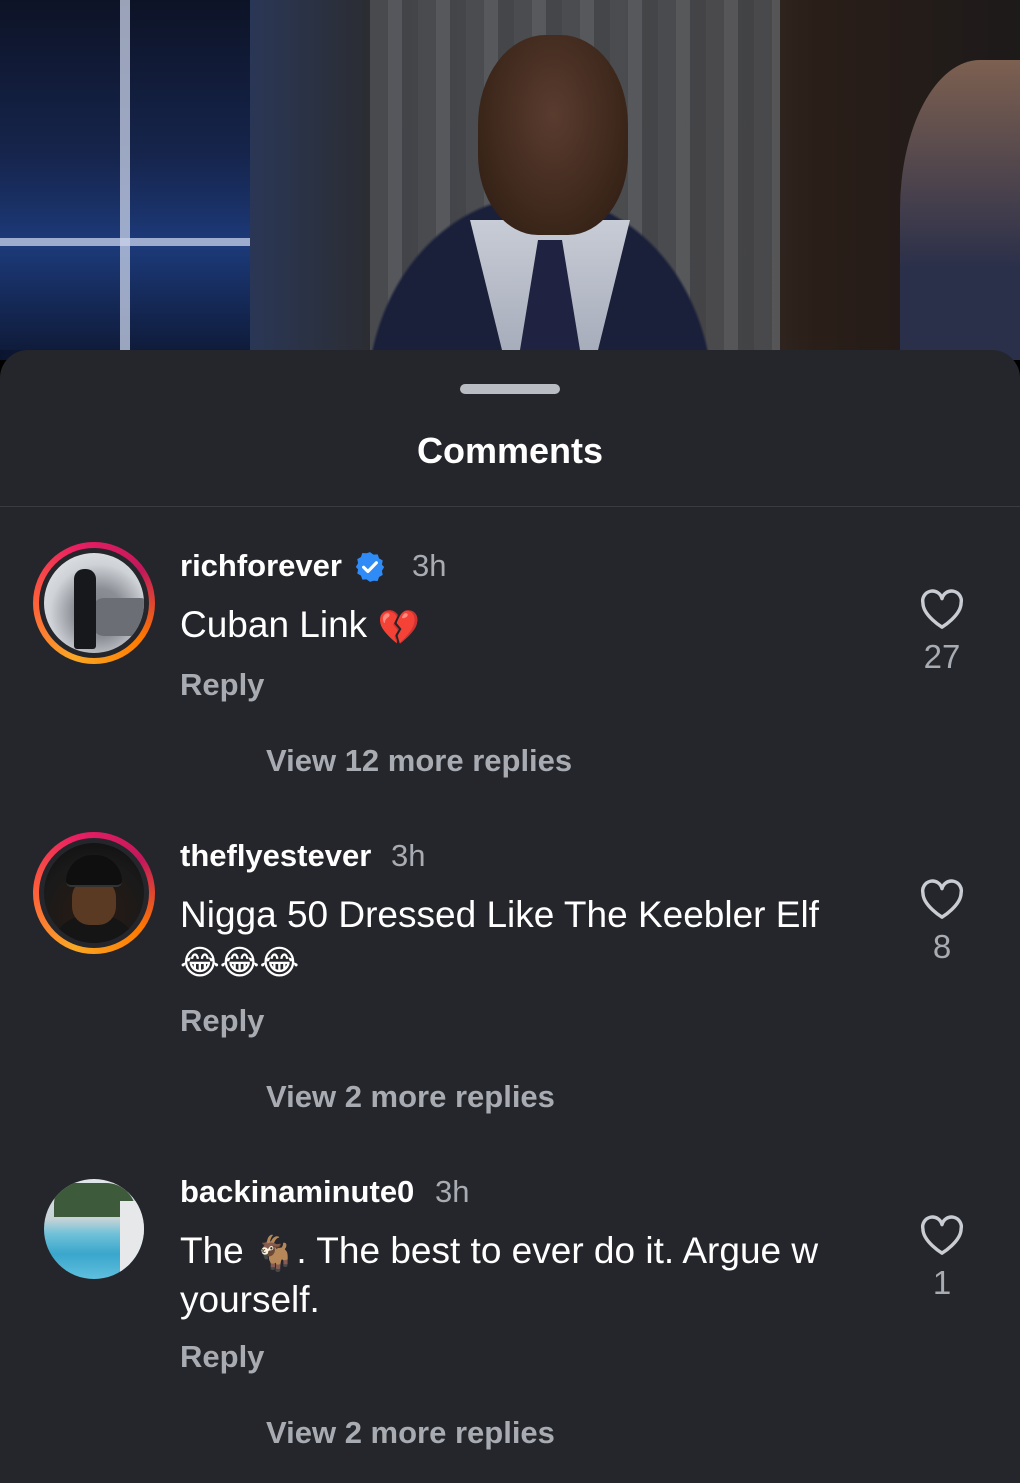  Describe the element at coordinates (942, 1282) in the screenshot. I see `like-count: 1` at that location.